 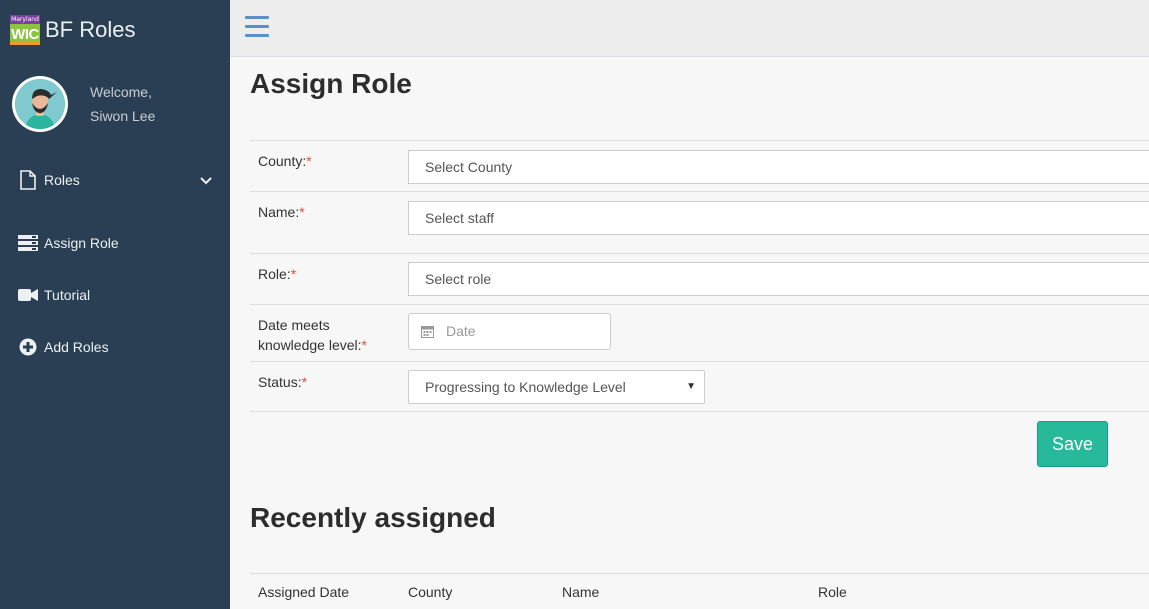 I want to click on date-label-line2: knowledge level:, so click(x=310, y=345).